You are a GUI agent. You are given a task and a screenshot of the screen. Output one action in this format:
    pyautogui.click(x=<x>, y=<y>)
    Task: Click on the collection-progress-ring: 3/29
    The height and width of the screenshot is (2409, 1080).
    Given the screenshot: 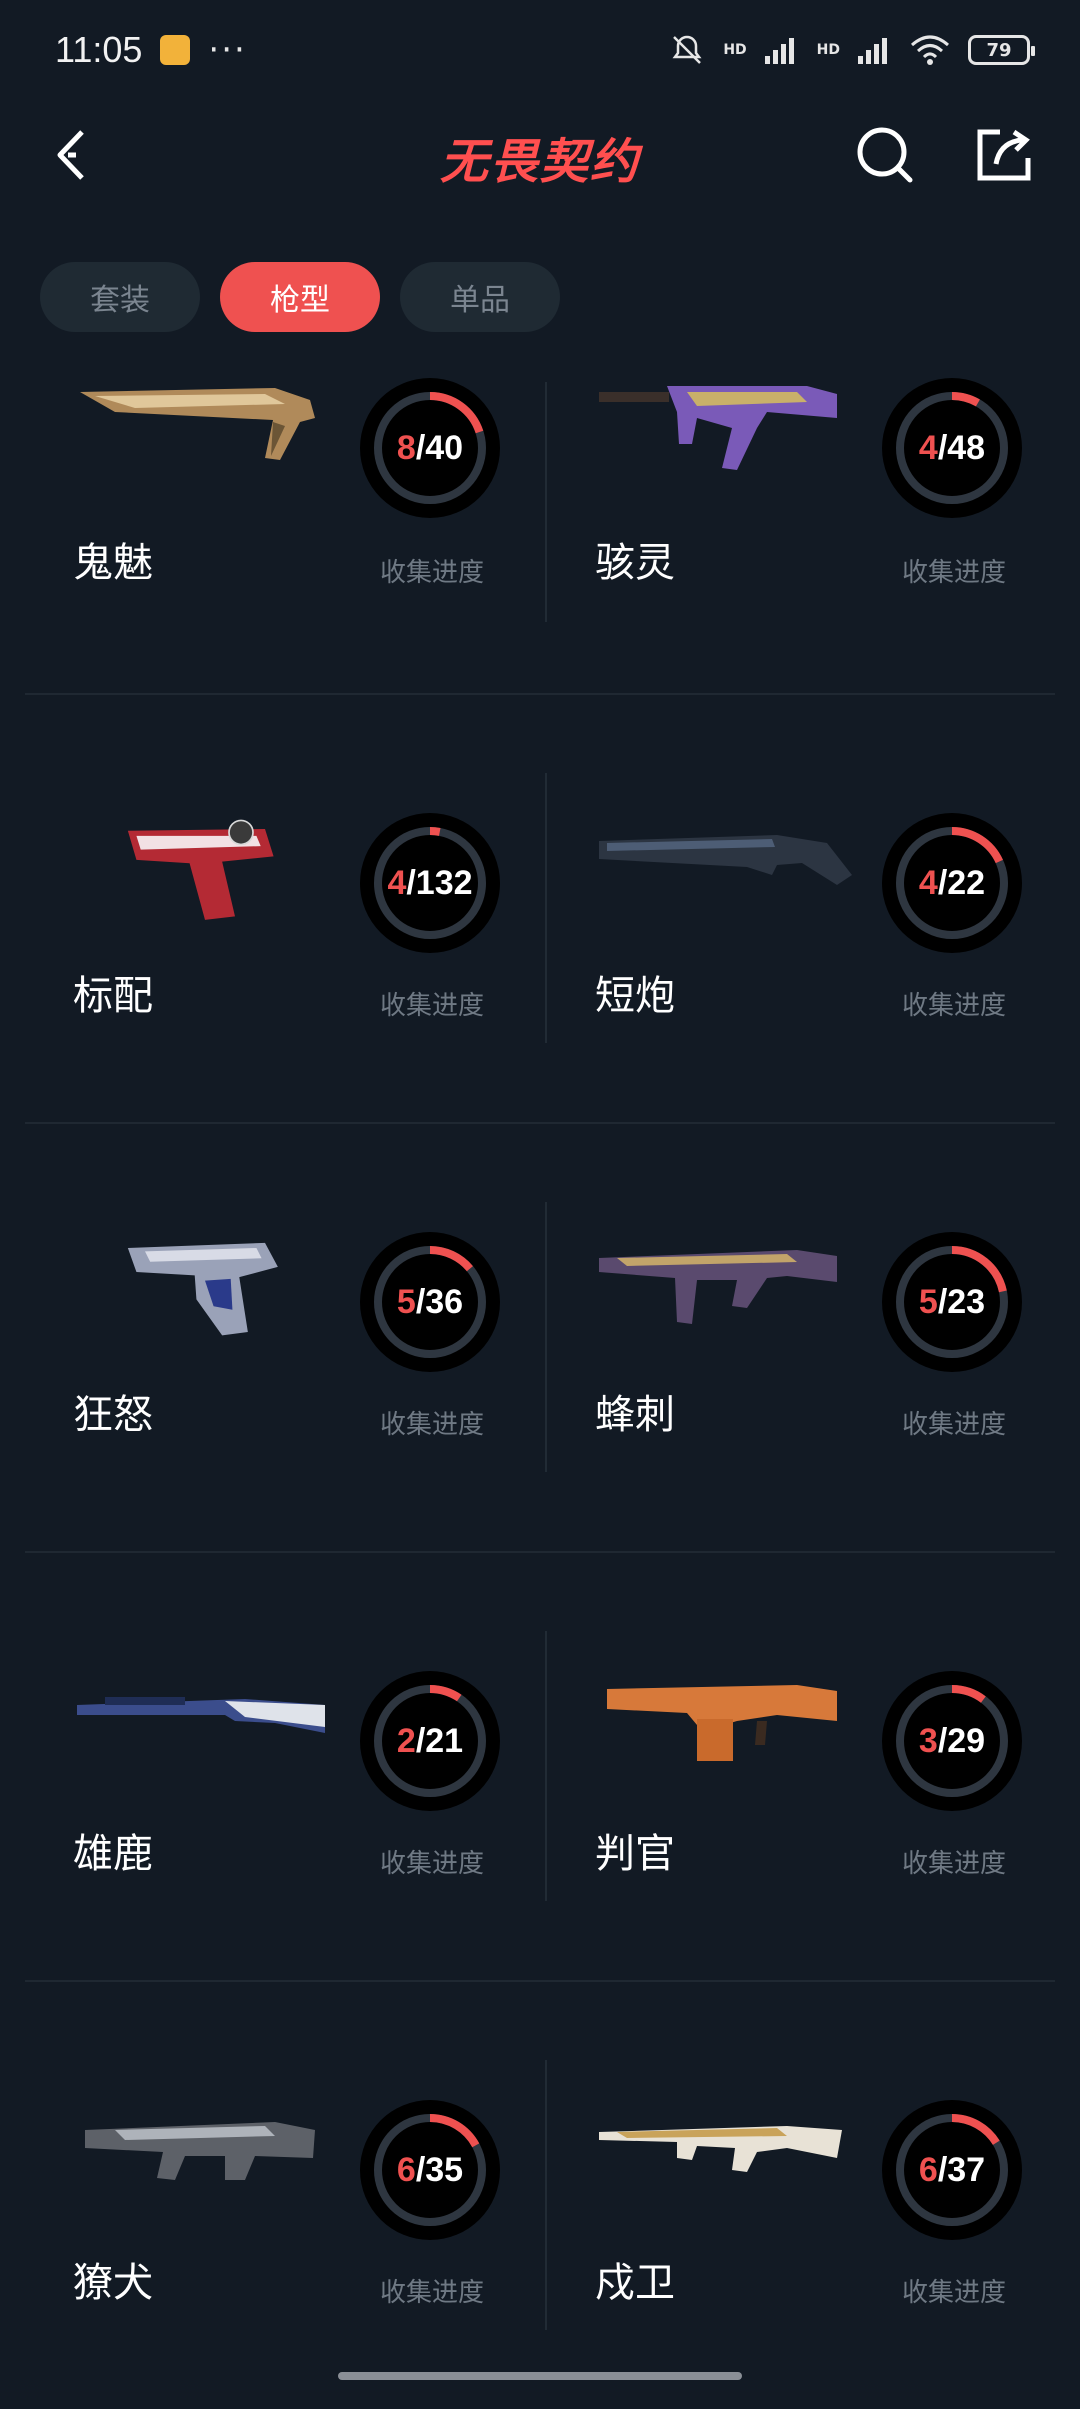 What is the action you would take?
    pyautogui.click(x=952, y=1741)
    